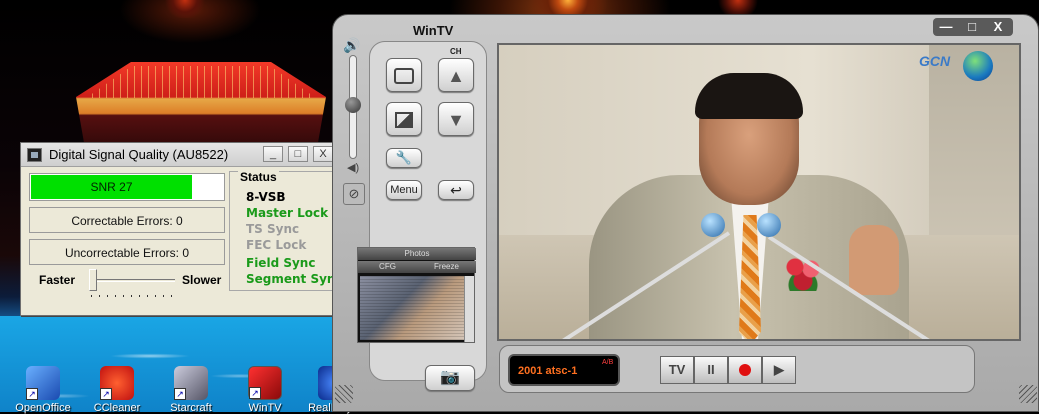 The image size is (1039, 414). I want to click on desktop-icon-starcraft: ↗ Starcraft, so click(191, 390).